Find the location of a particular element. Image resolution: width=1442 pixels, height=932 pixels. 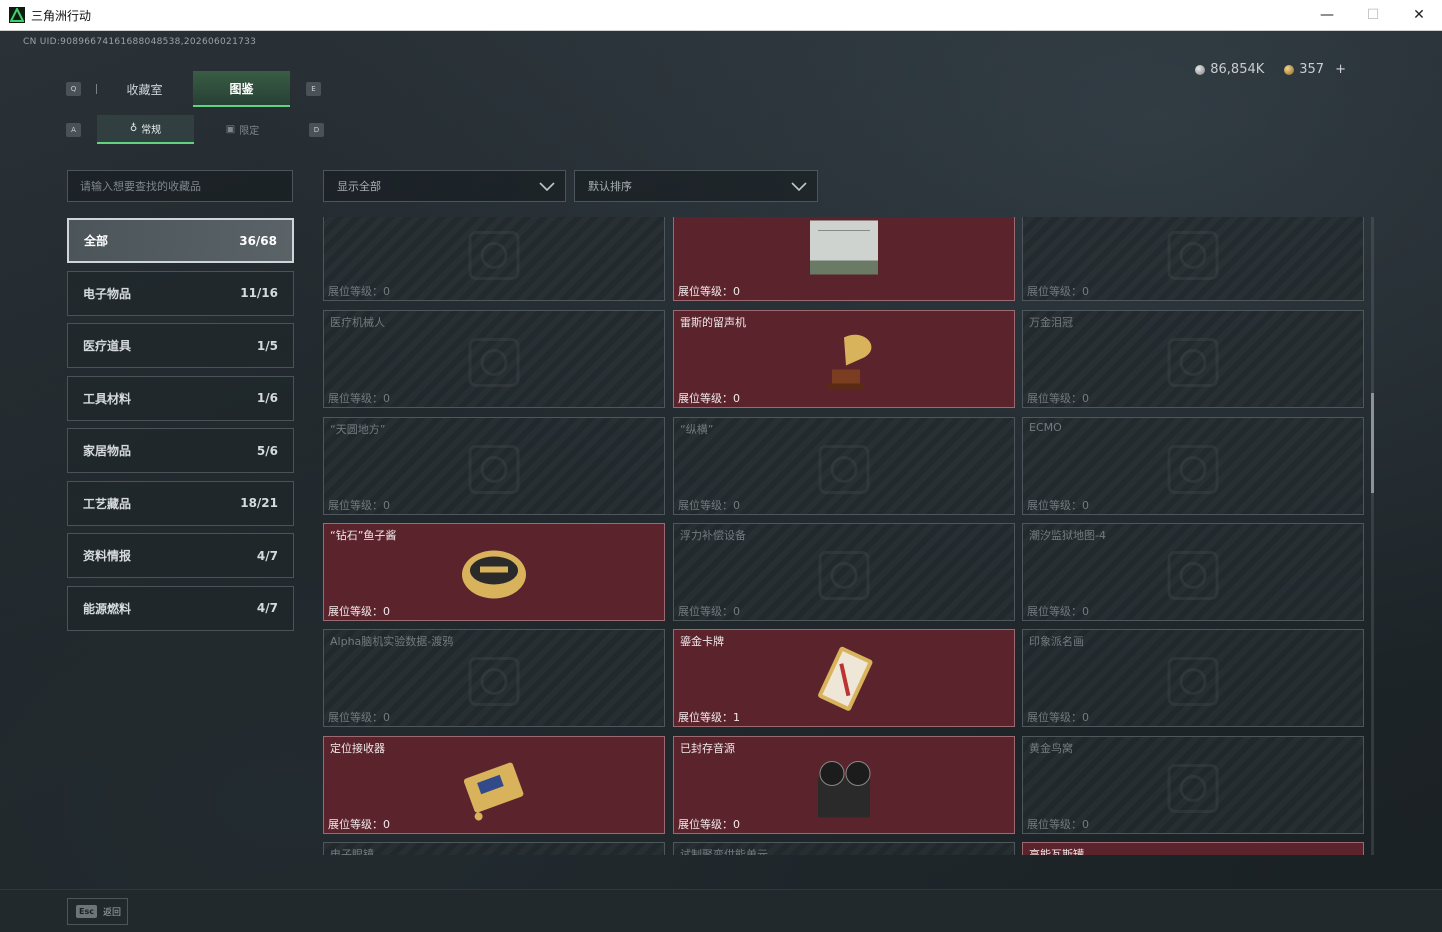

category-item: 医疗道具 1/5 is located at coordinates (180, 345).